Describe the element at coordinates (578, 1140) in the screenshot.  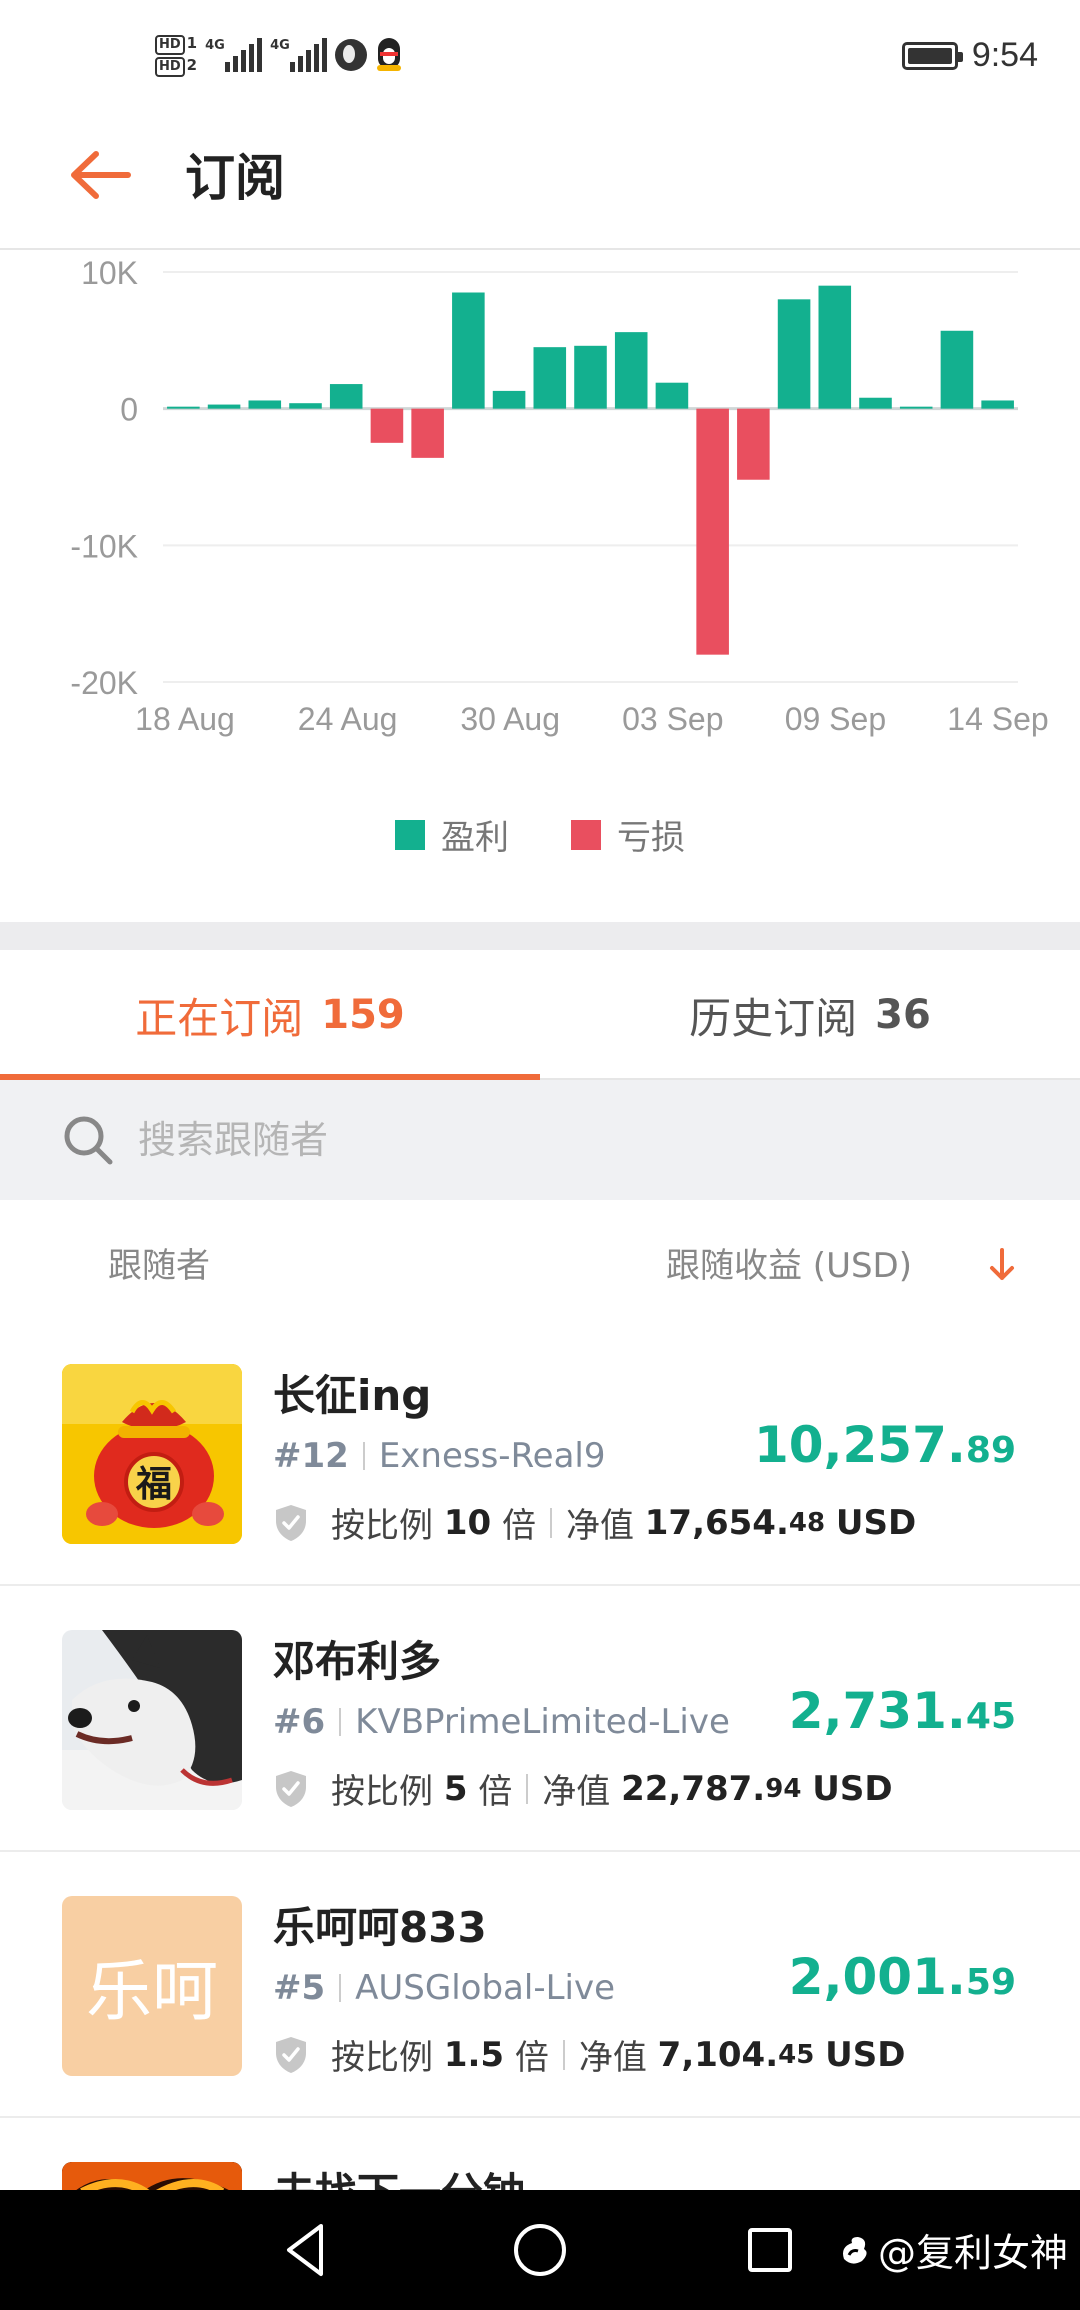
I see `search-input` at that location.